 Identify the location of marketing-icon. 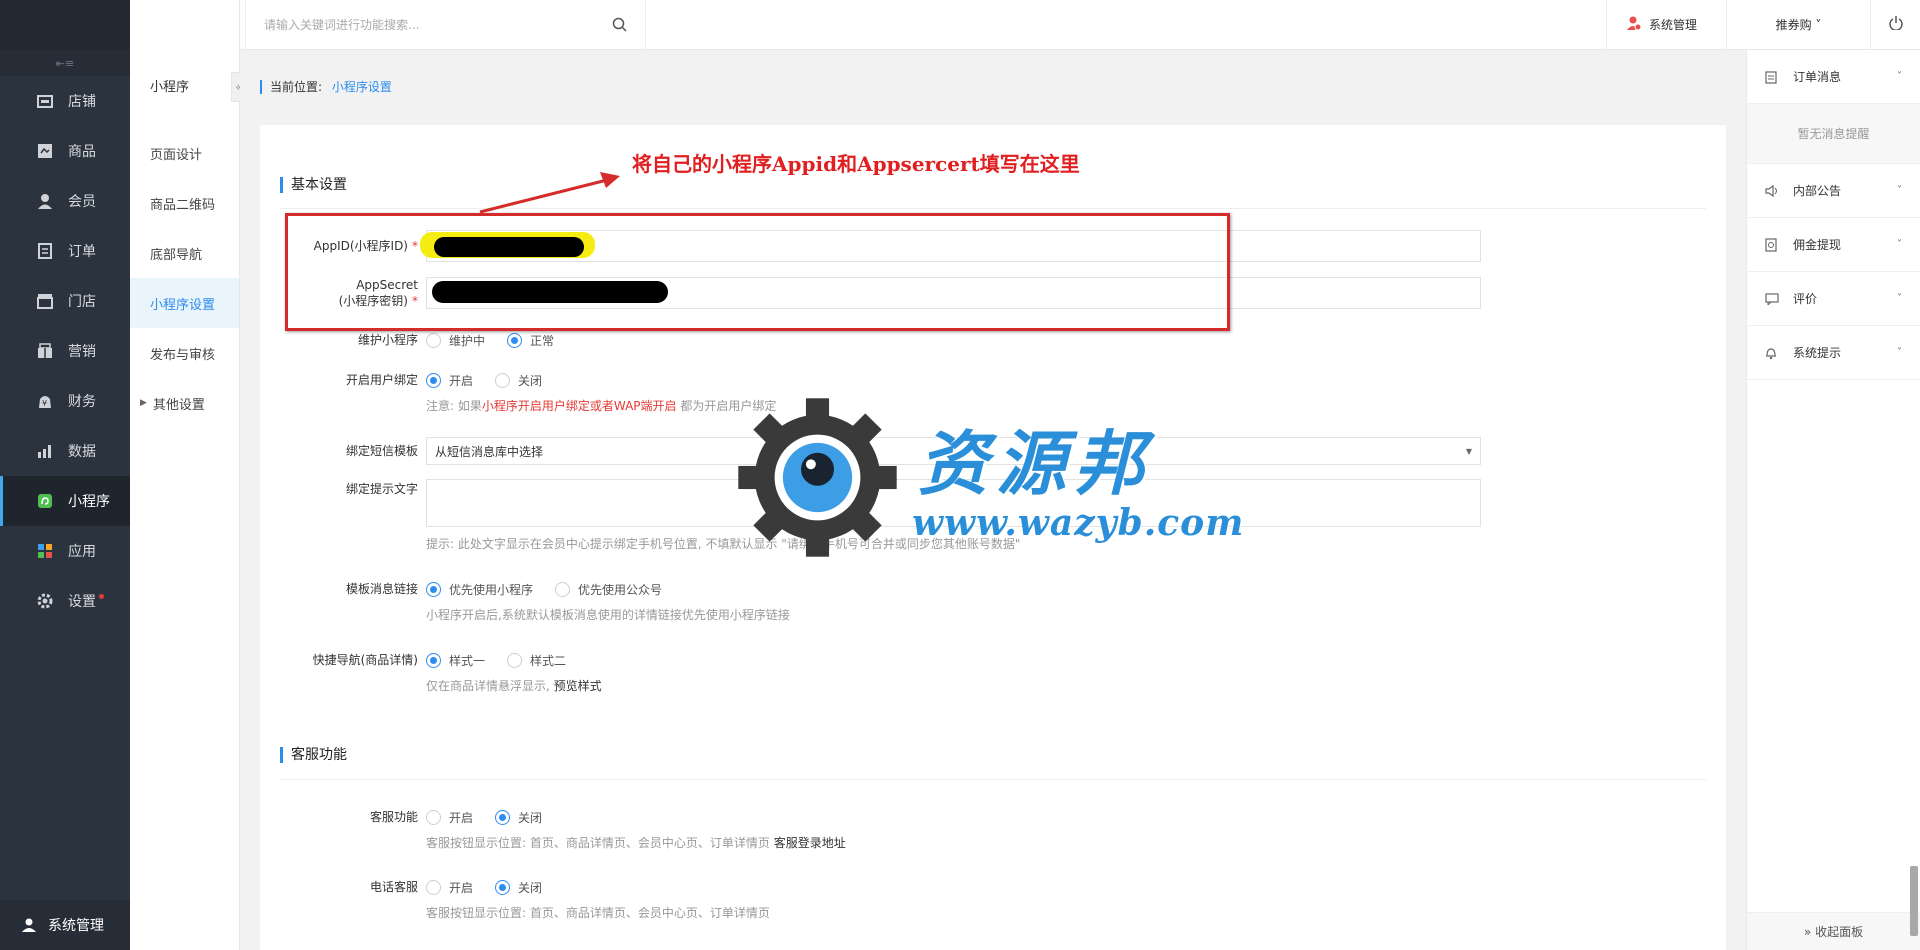
(45, 351).